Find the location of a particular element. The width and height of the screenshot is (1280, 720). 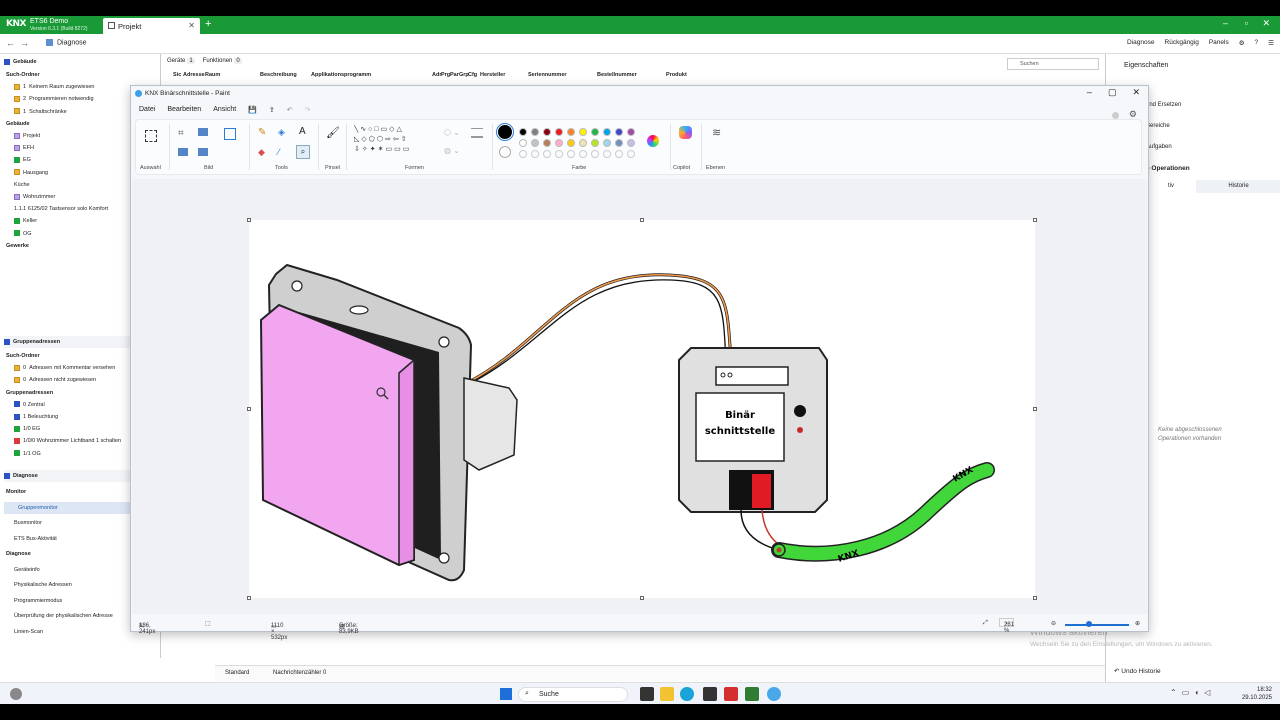

tree-item: EFH is located at coordinates (79, 148).